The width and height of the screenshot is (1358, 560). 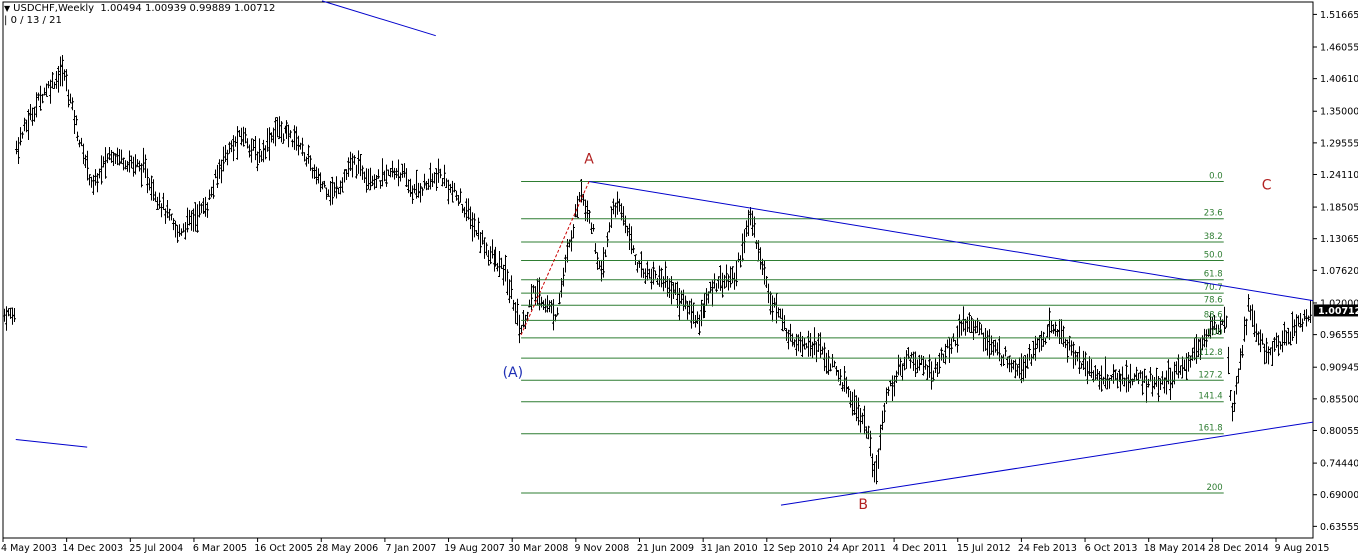 I want to click on x-tick-label: 24 Apr 2011, so click(x=856, y=548).